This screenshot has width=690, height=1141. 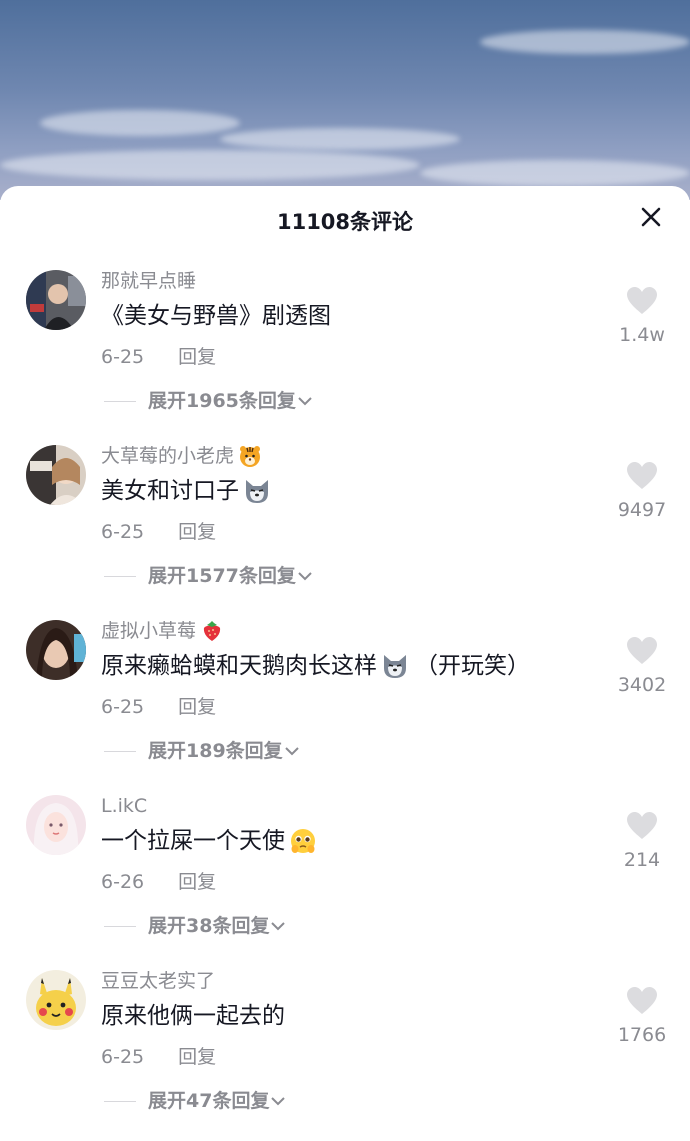 I want to click on comment-text: 一个拉屎一个天使, so click(x=351, y=841).